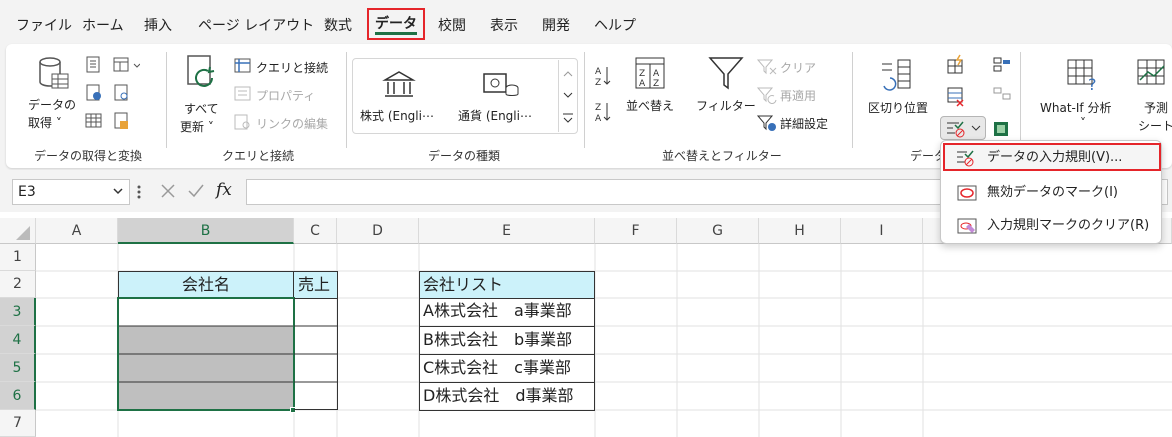 The width and height of the screenshot is (1172, 437). What do you see at coordinates (495, 115) in the screenshot?
I see `currency-datatype-button: 通貨 (Engli⋯` at bounding box center [495, 115].